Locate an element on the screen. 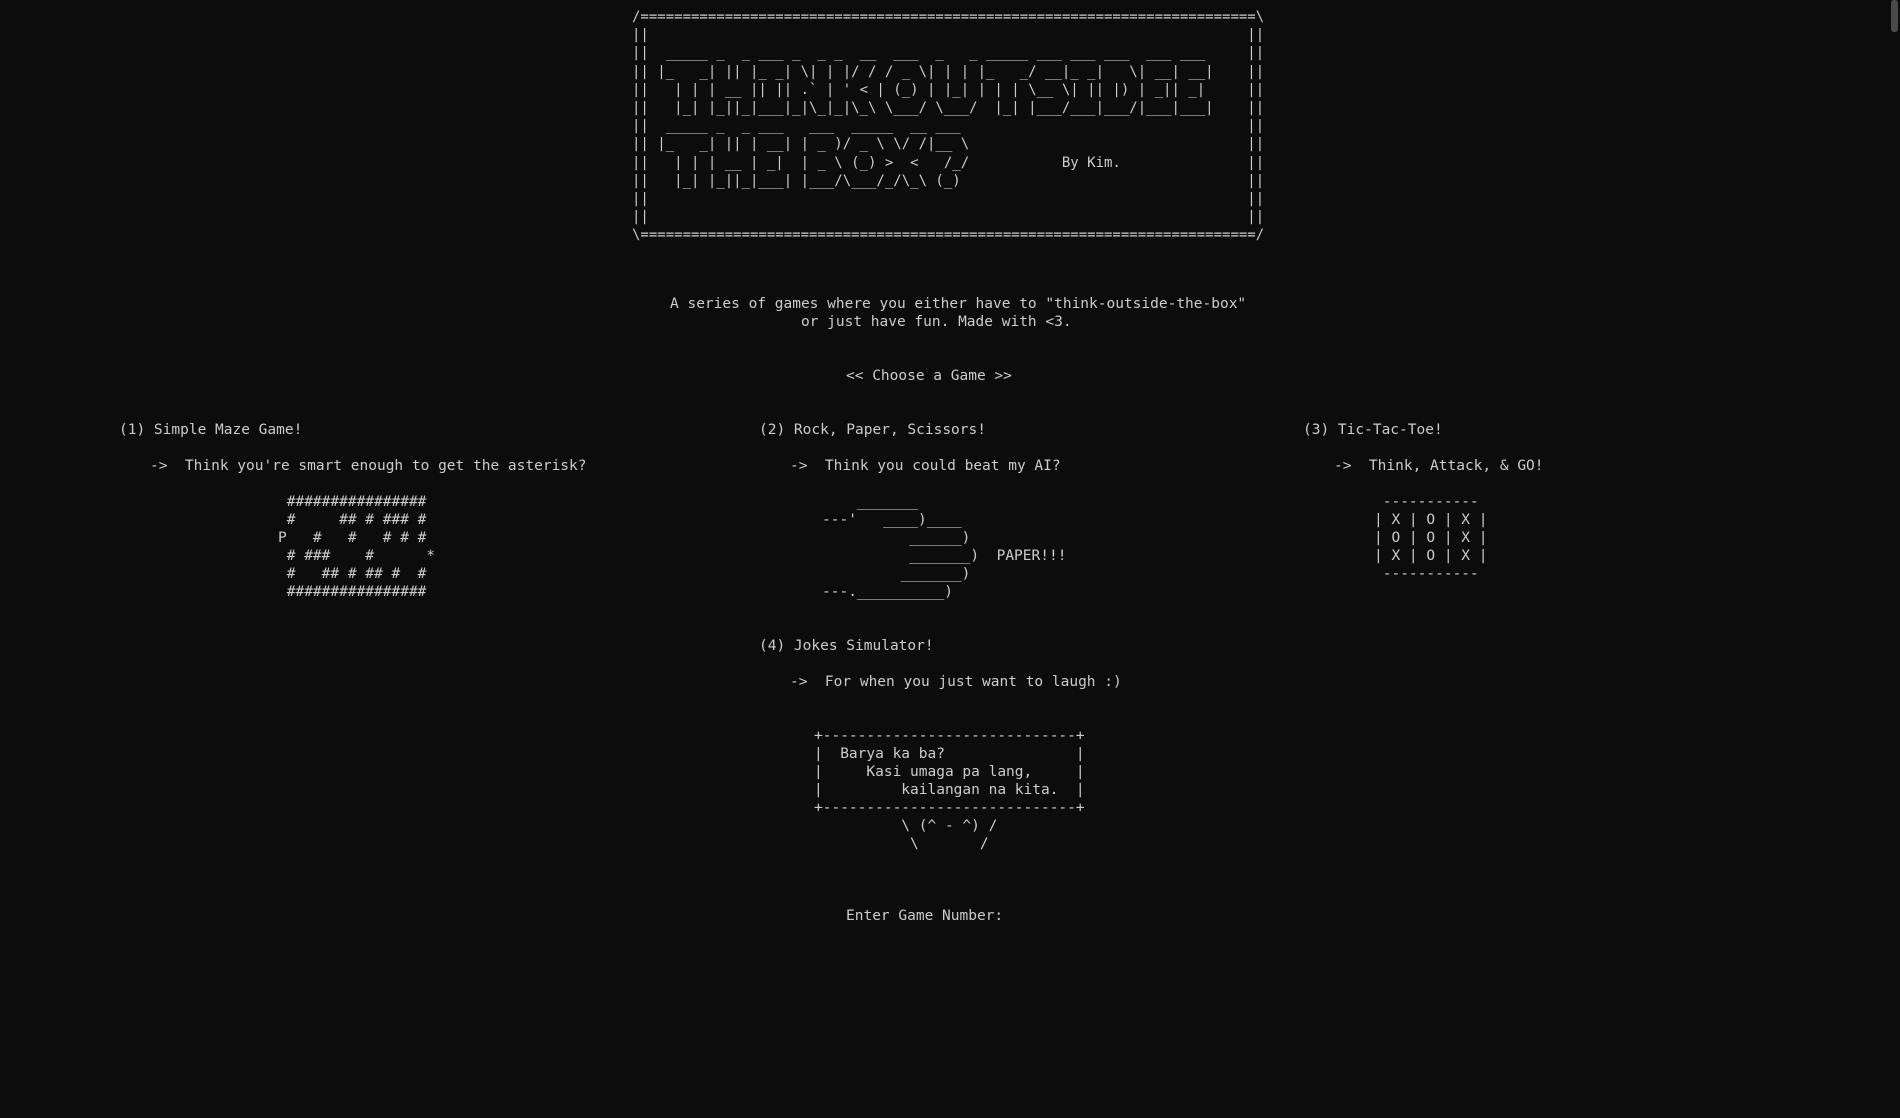 This screenshot has width=1900, height=1118. game-4-title: (4) Jokes Simulator! is located at coordinates (846, 646).